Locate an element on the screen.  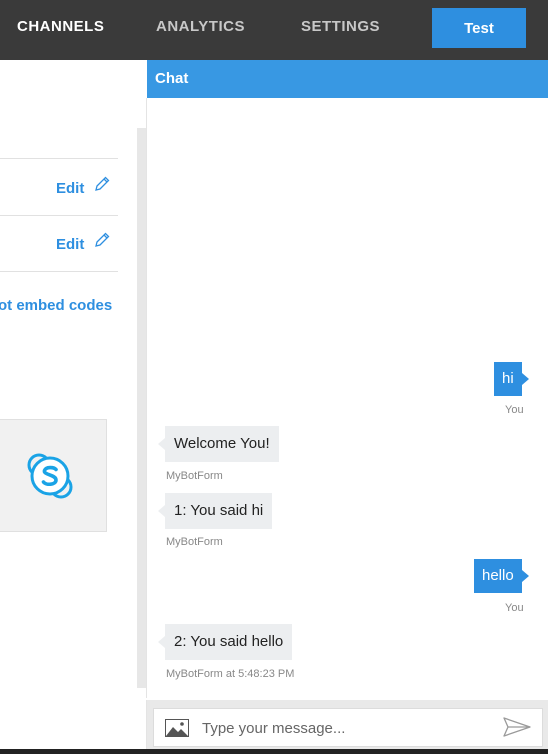
skype-channel-card is located at coordinates (53, 475).